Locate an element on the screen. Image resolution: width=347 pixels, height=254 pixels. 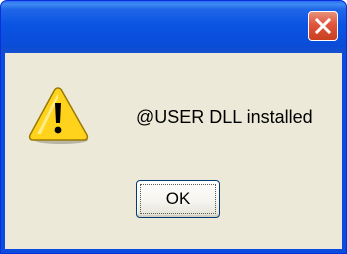
close-button is located at coordinates (323, 26).